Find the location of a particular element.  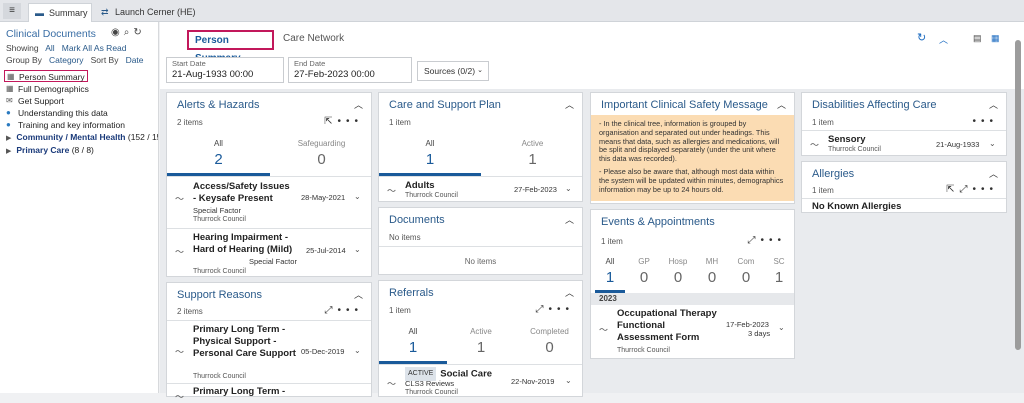

list-item: 〜 Adults Thurrock Council 27-Feb-2023 ⌄ is located at coordinates (480, 191).